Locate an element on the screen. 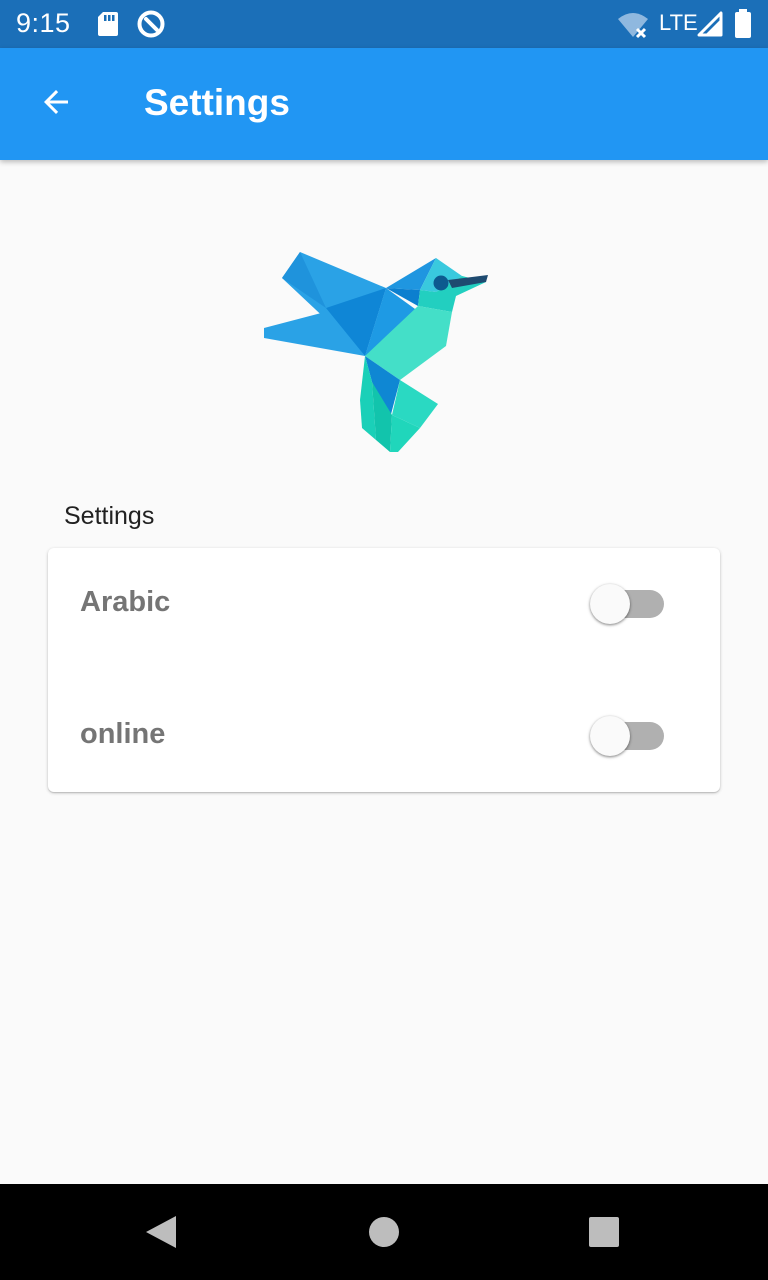 The width and height of the screenshot is (768, 1280). online-toggle is located at coordinates (628, 736).